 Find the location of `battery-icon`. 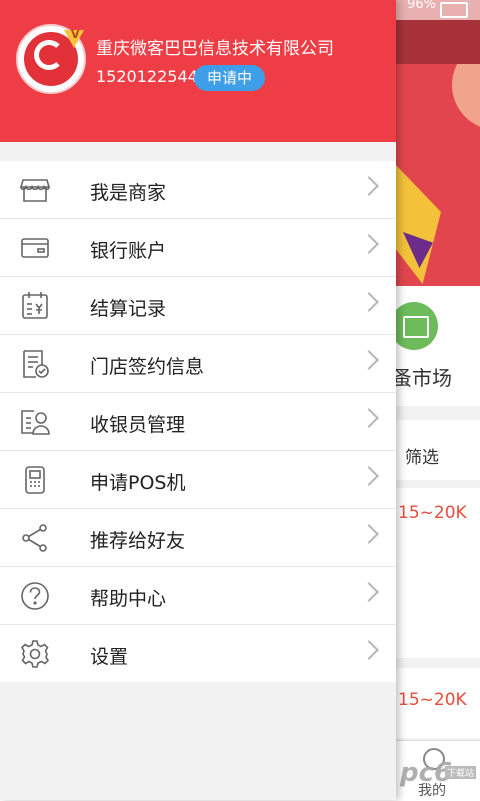

battery-icon is located at coordinates (454, 10).